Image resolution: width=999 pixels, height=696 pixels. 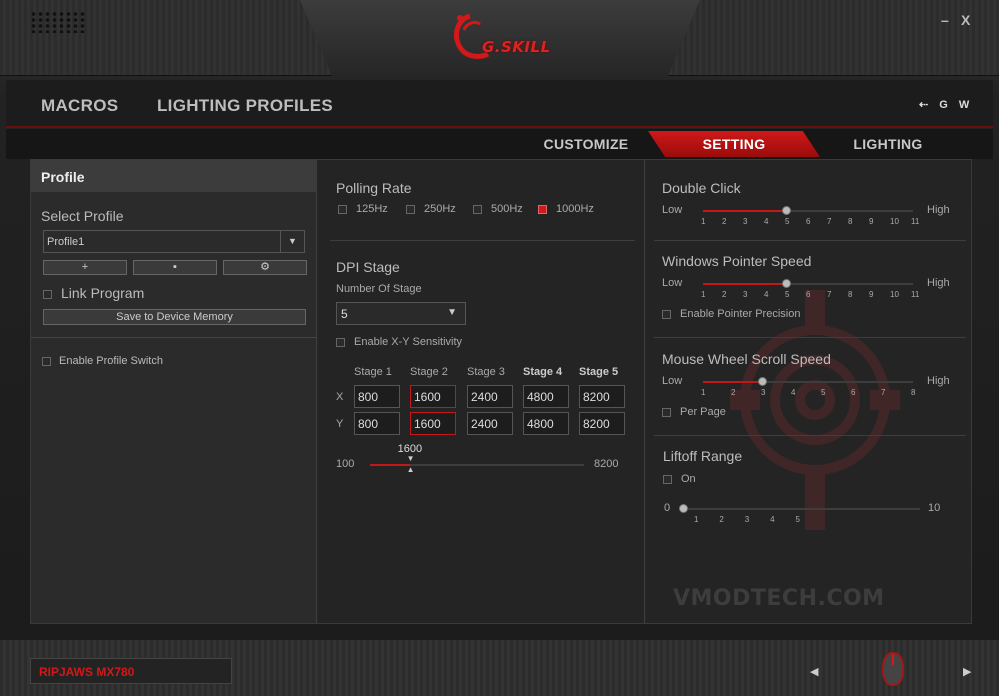 I want to click on dpi-x-stage-2: 1600, so click(x=433, y=396).